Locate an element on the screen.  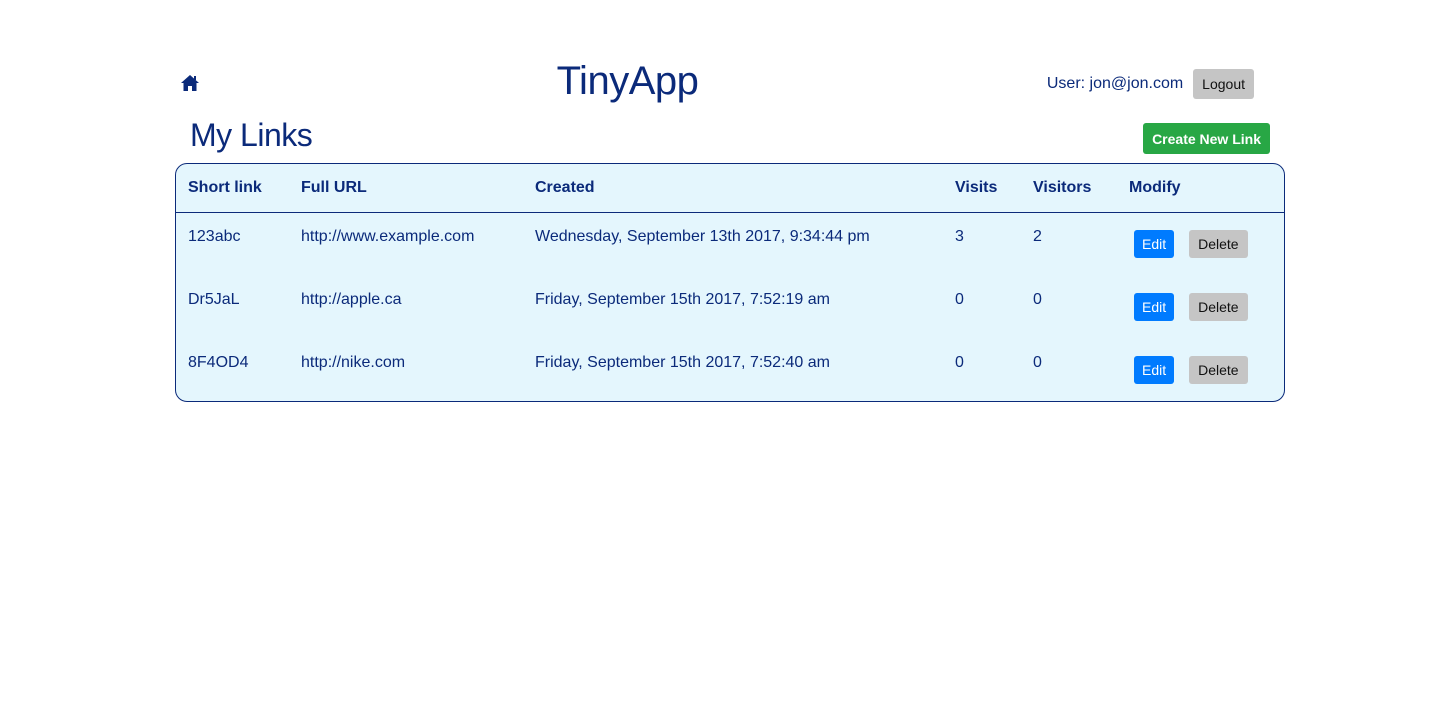
column-header-full-url: Full URL is located at coordinates (418, 188).